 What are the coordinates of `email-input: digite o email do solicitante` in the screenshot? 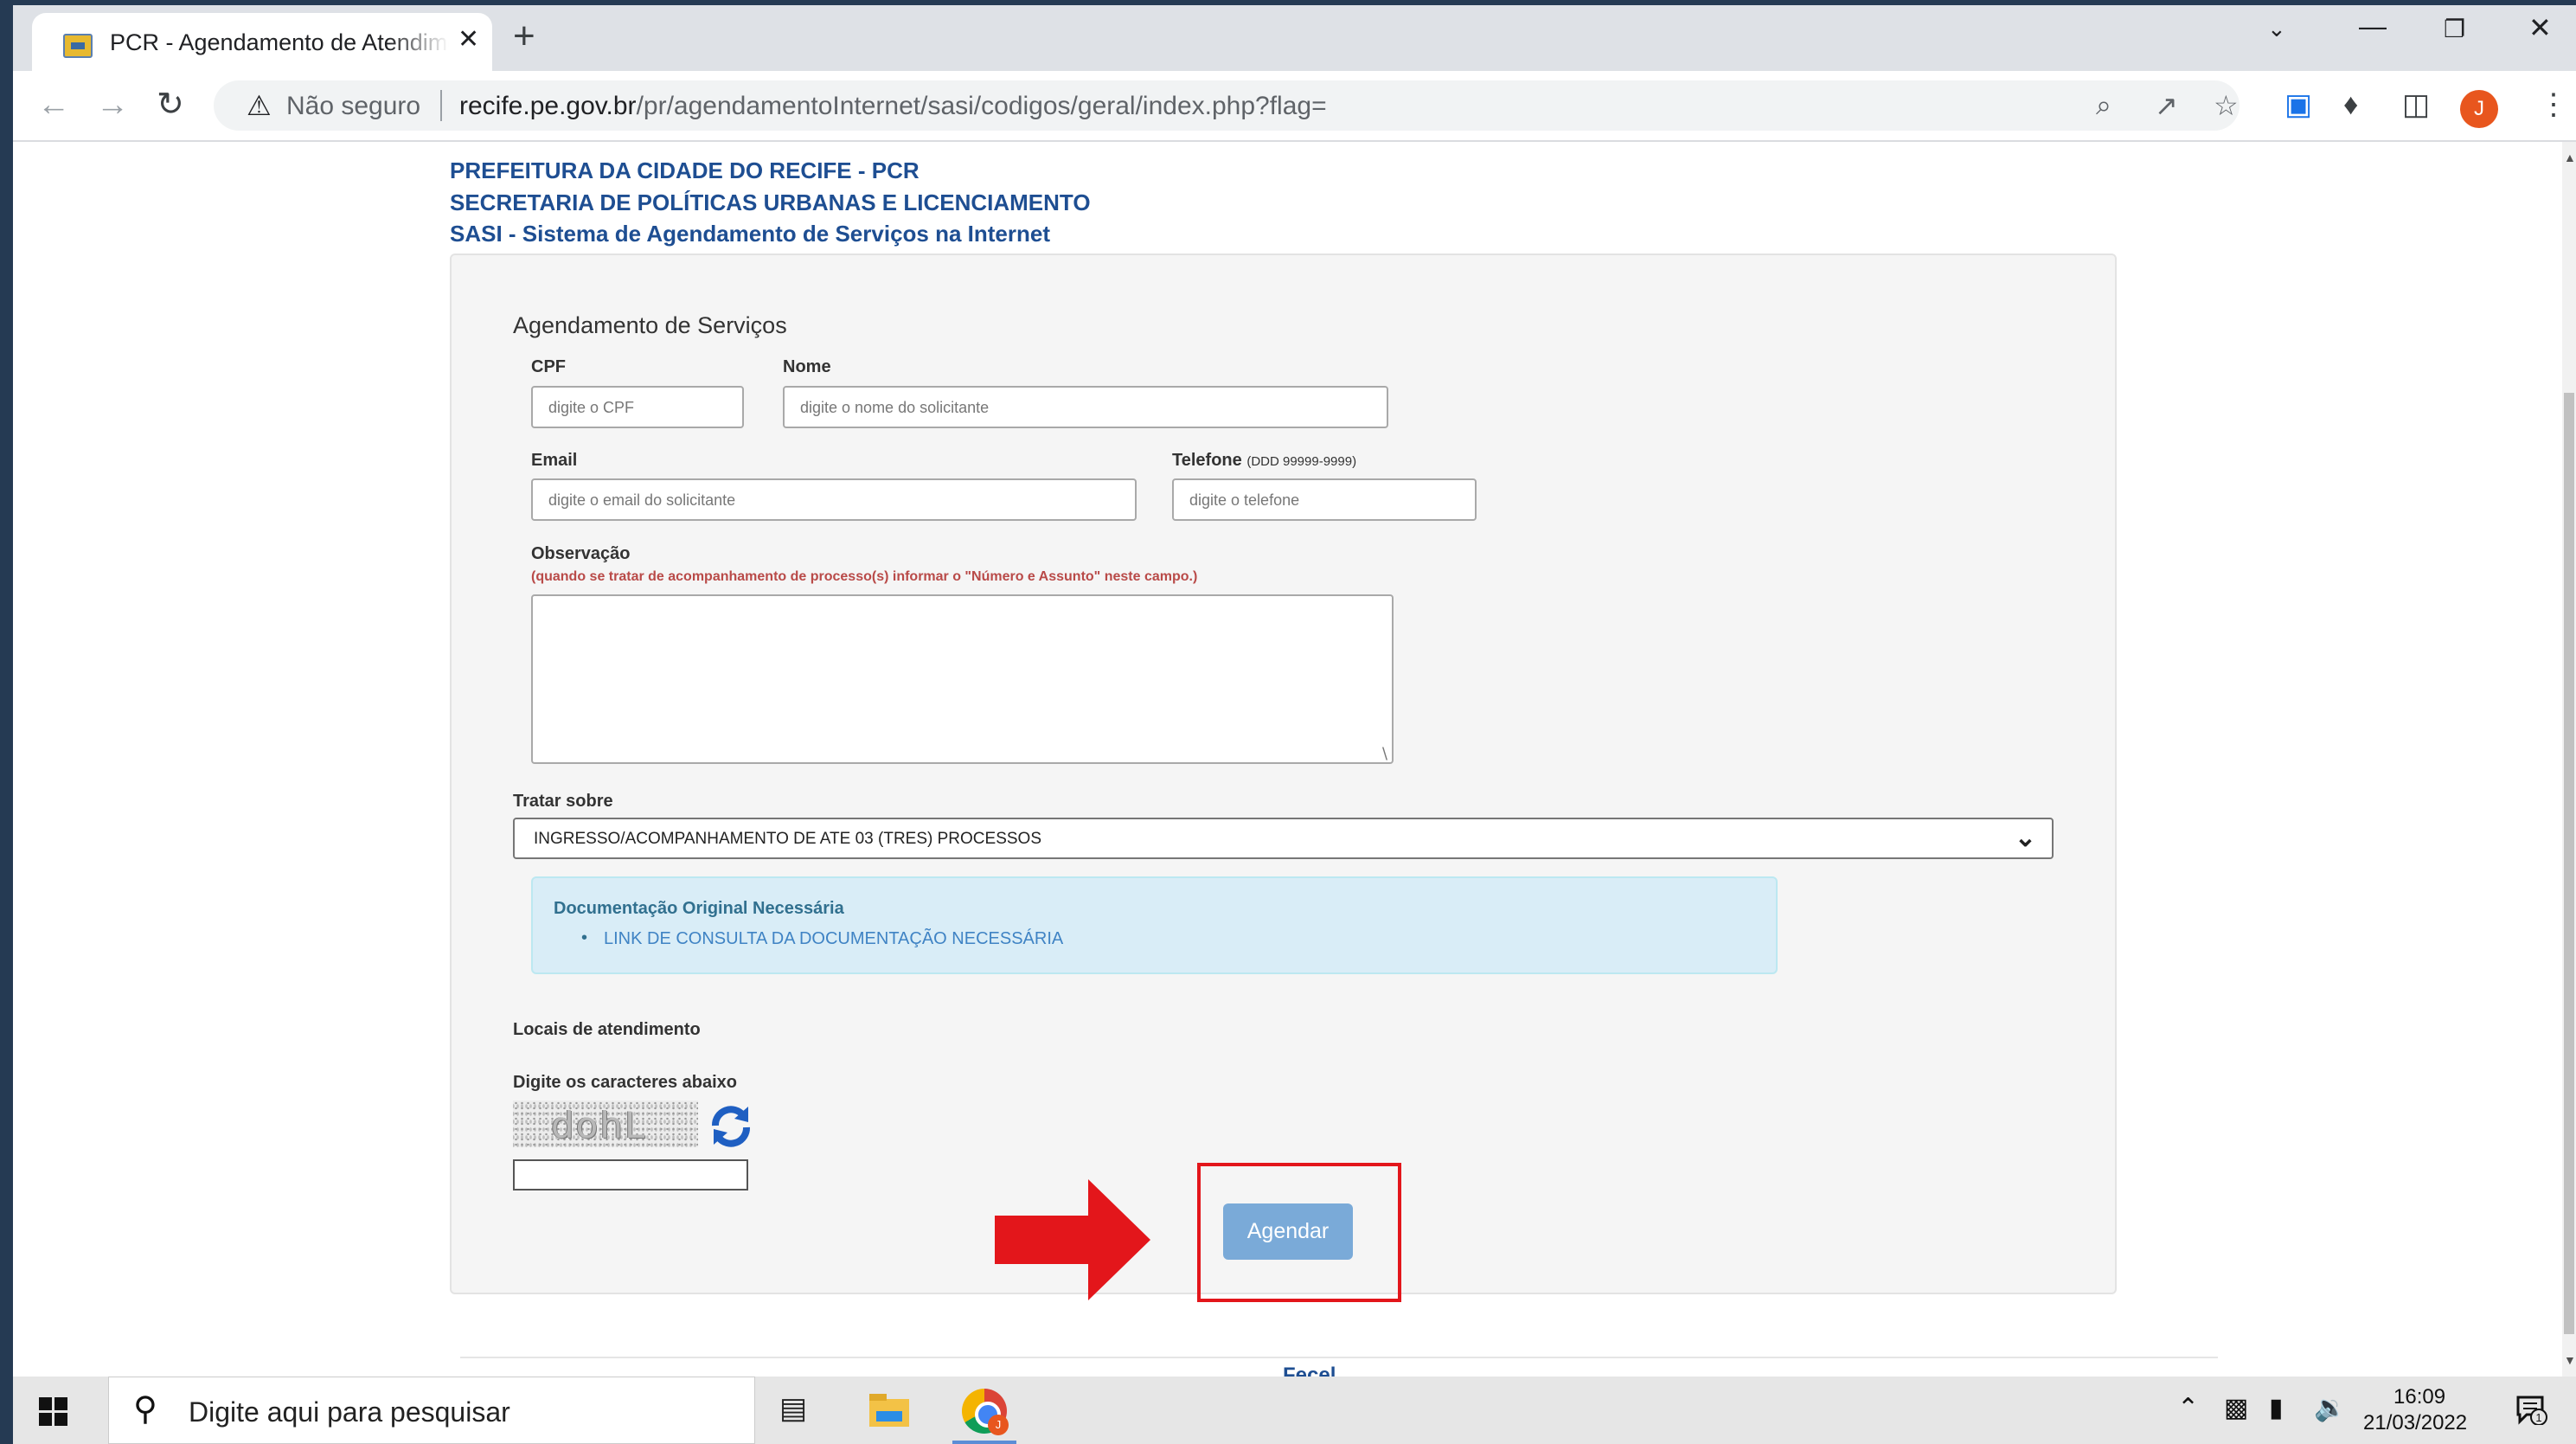 It's located at (834, 499).